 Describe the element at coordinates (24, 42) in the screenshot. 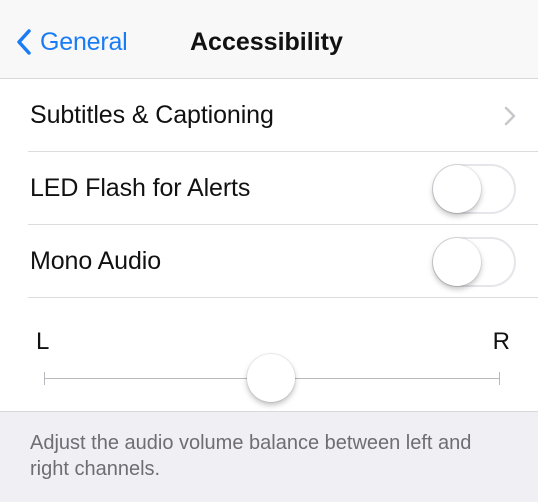

I see `chevron-left-icon` at that location.